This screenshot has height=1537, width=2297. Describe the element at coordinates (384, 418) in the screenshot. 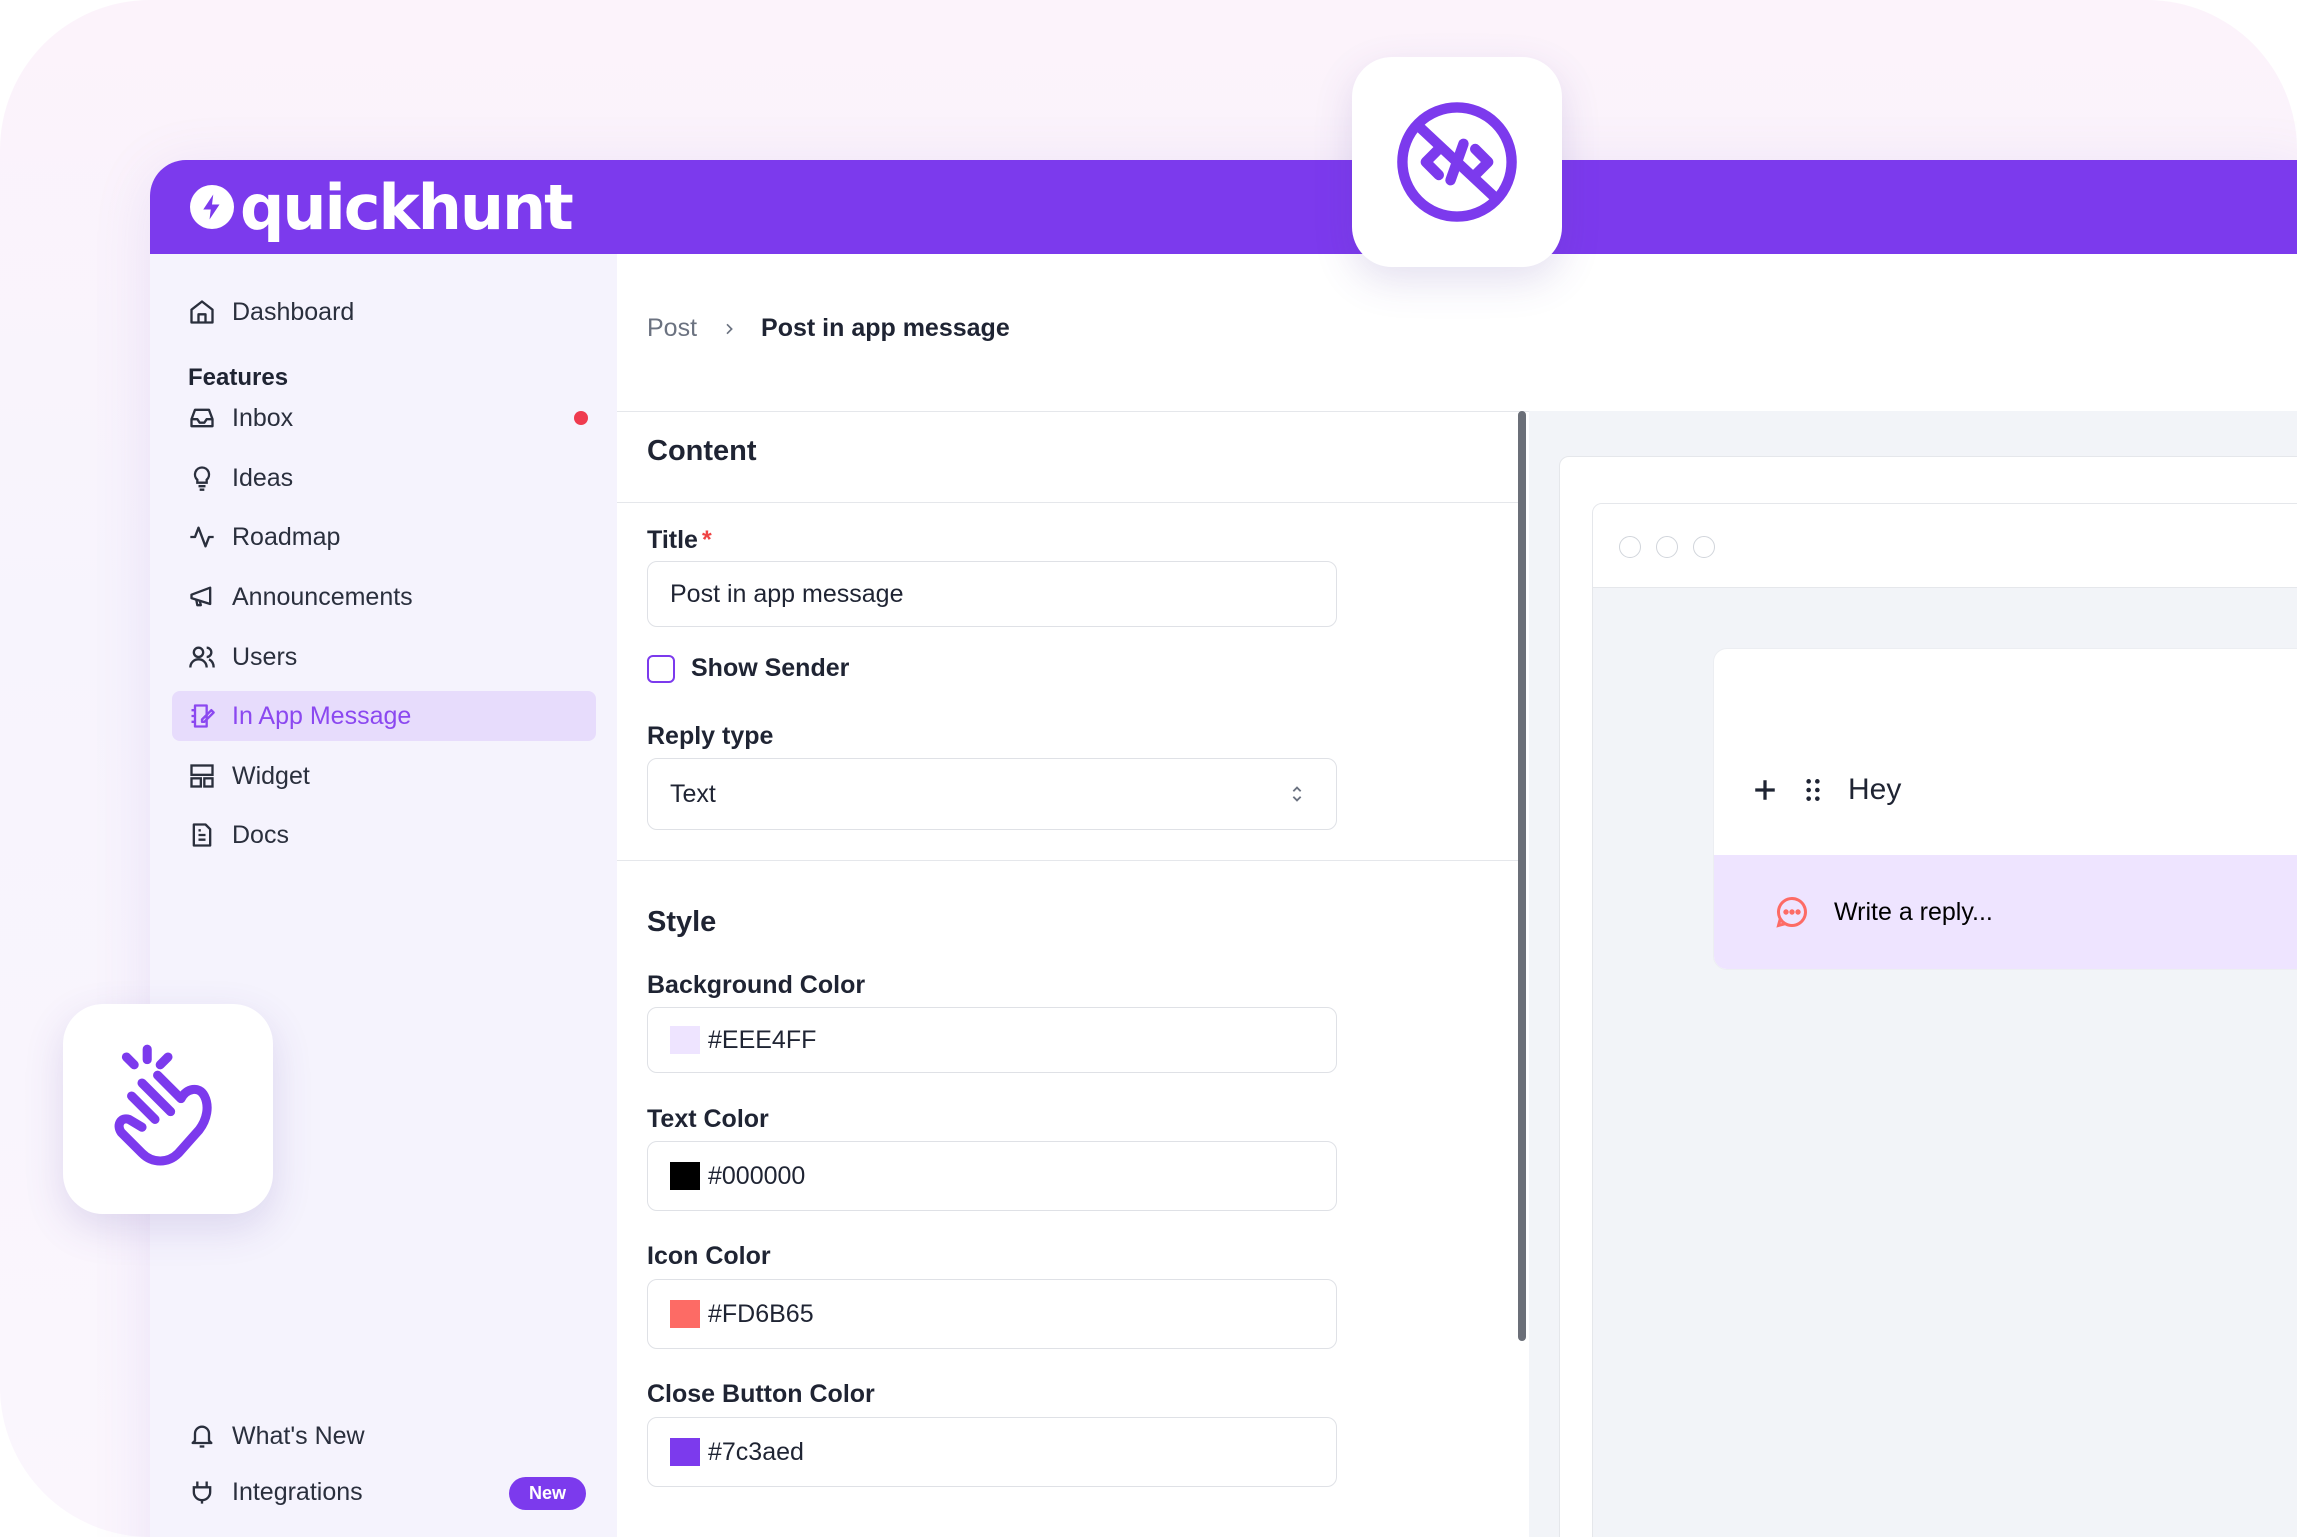

I see `sidebar-item-inbox: Inbox` at that location.